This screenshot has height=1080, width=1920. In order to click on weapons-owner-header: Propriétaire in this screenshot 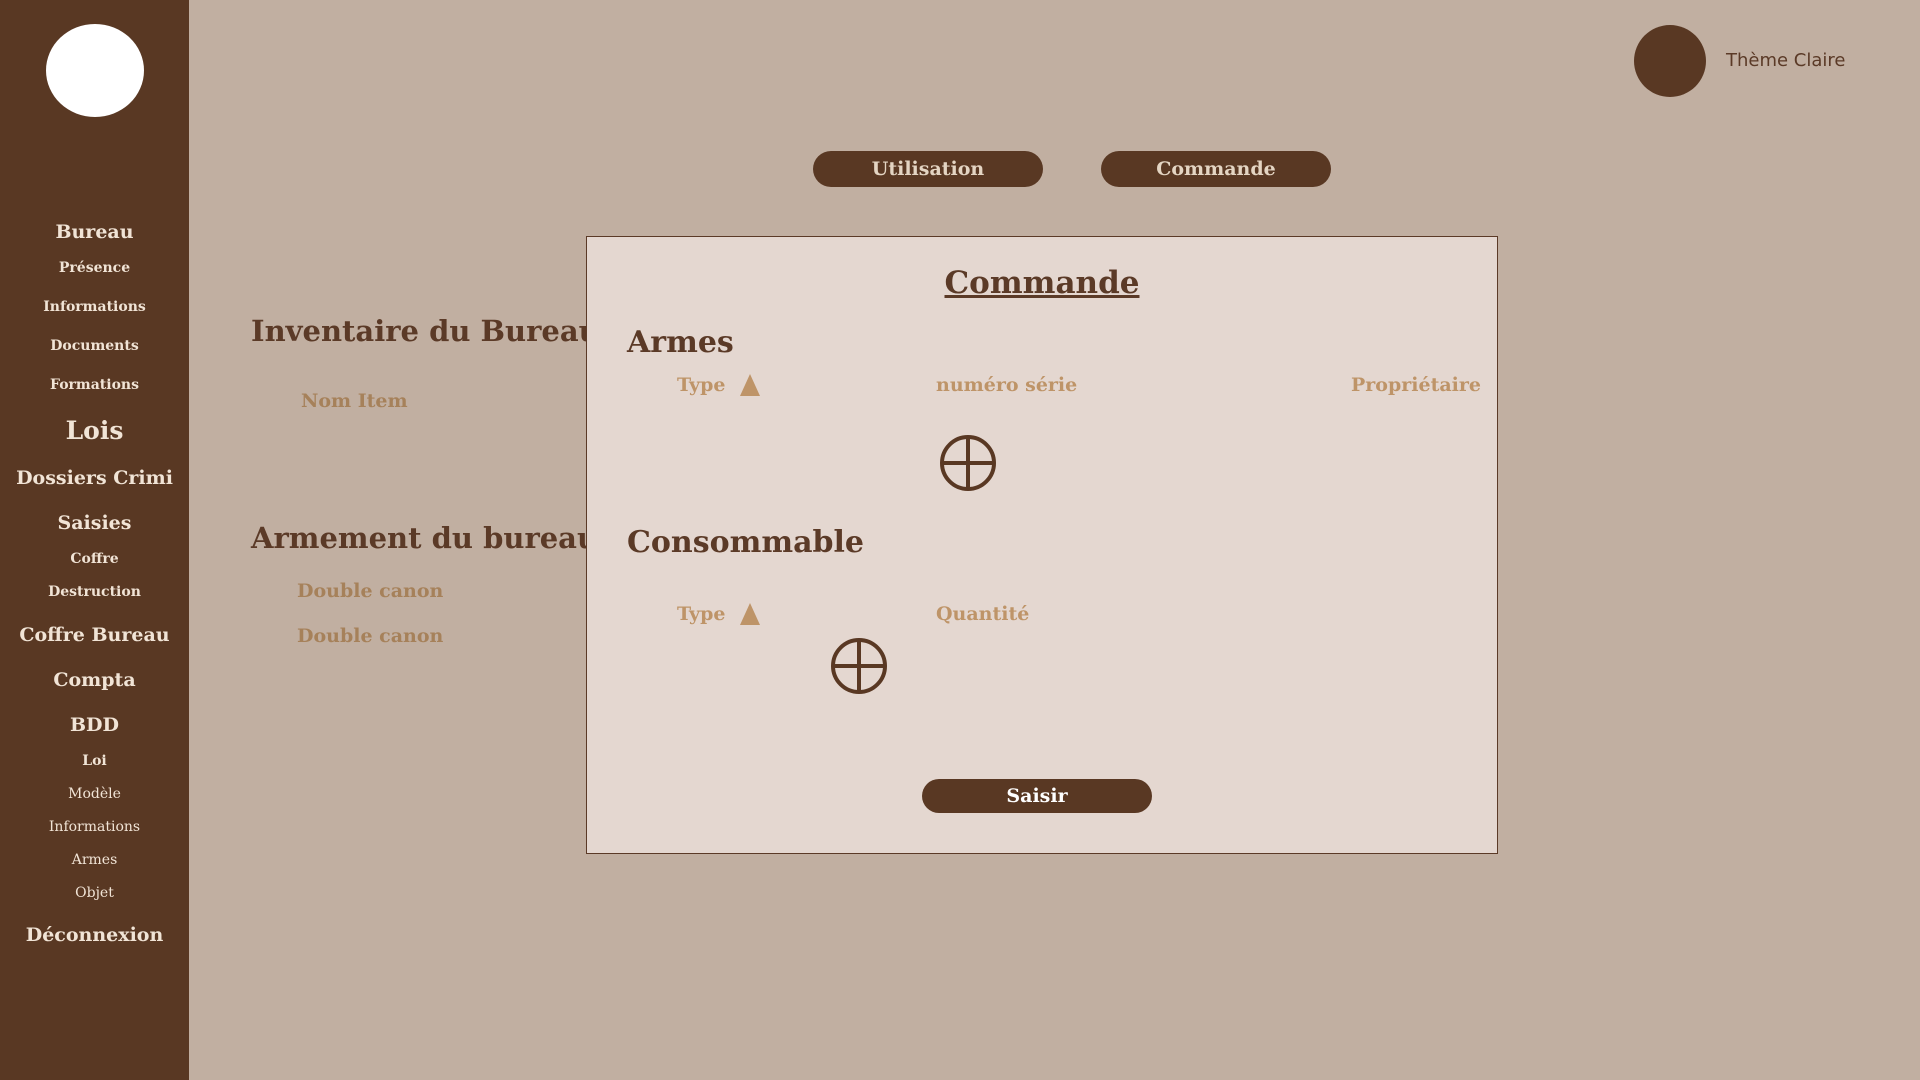, I will do `click(1416, 385)`.